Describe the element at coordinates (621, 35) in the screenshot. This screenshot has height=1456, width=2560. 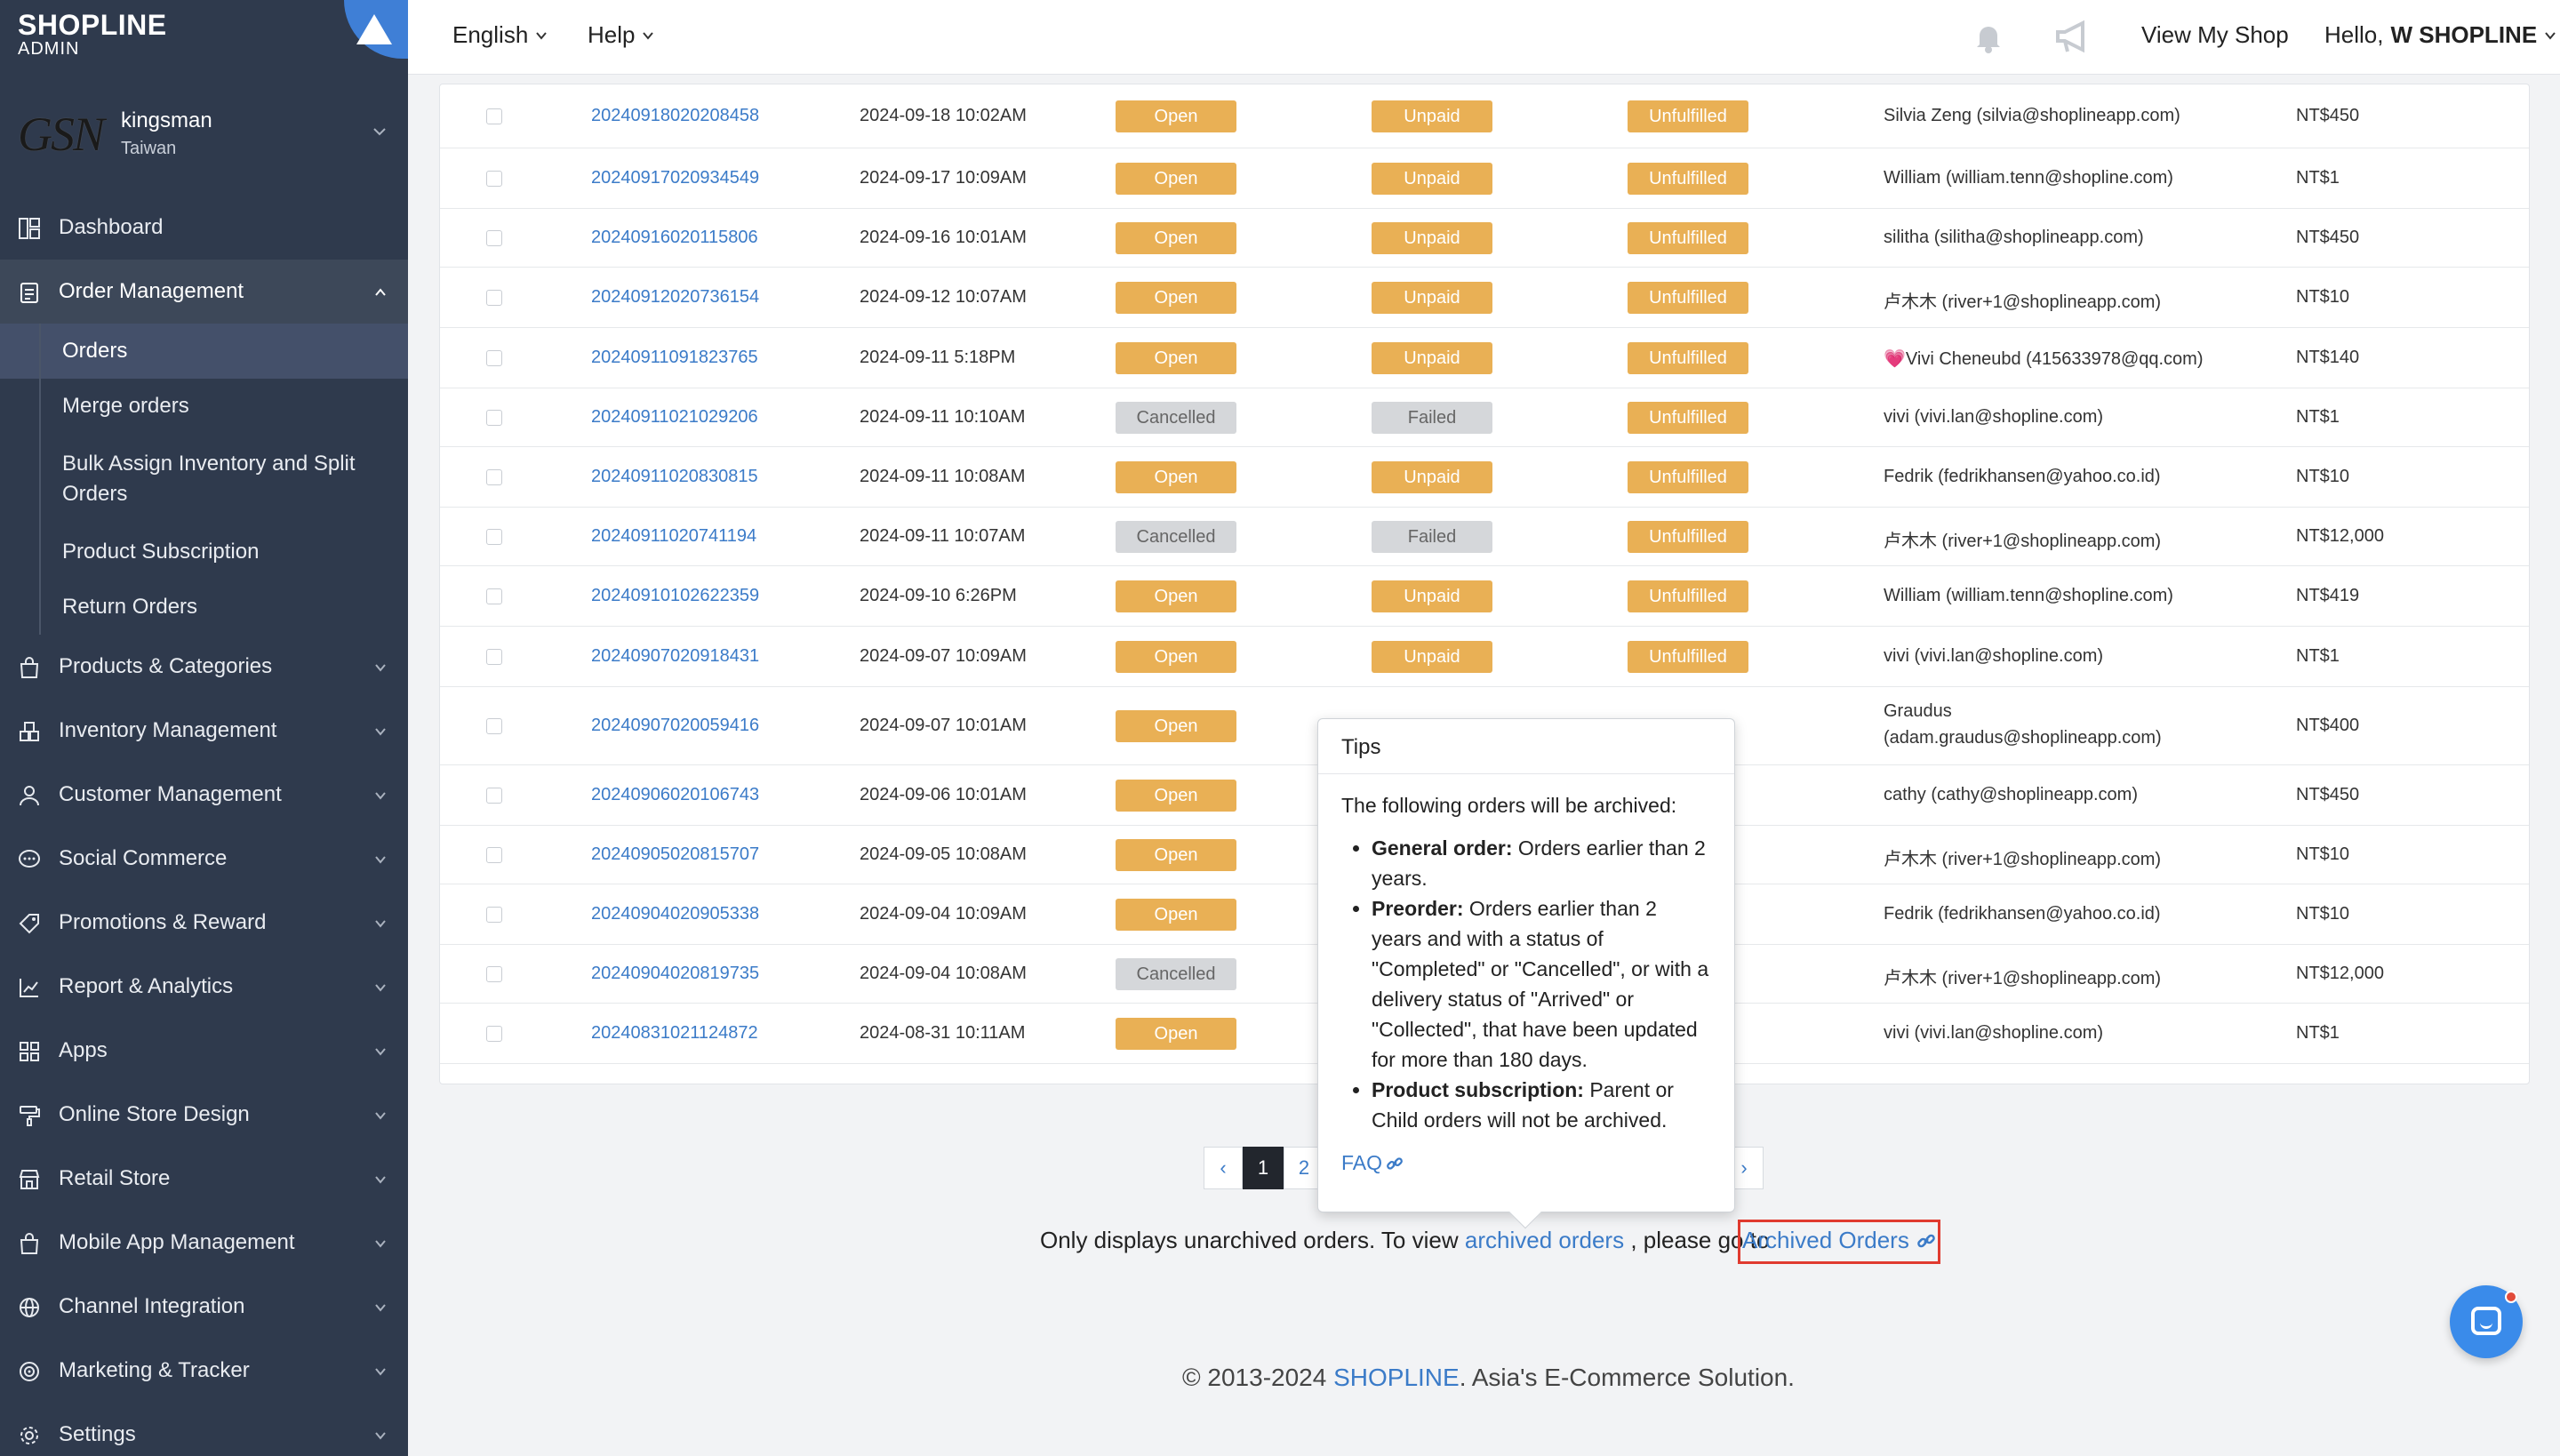
I see `help-dropdown: Help` at that location.